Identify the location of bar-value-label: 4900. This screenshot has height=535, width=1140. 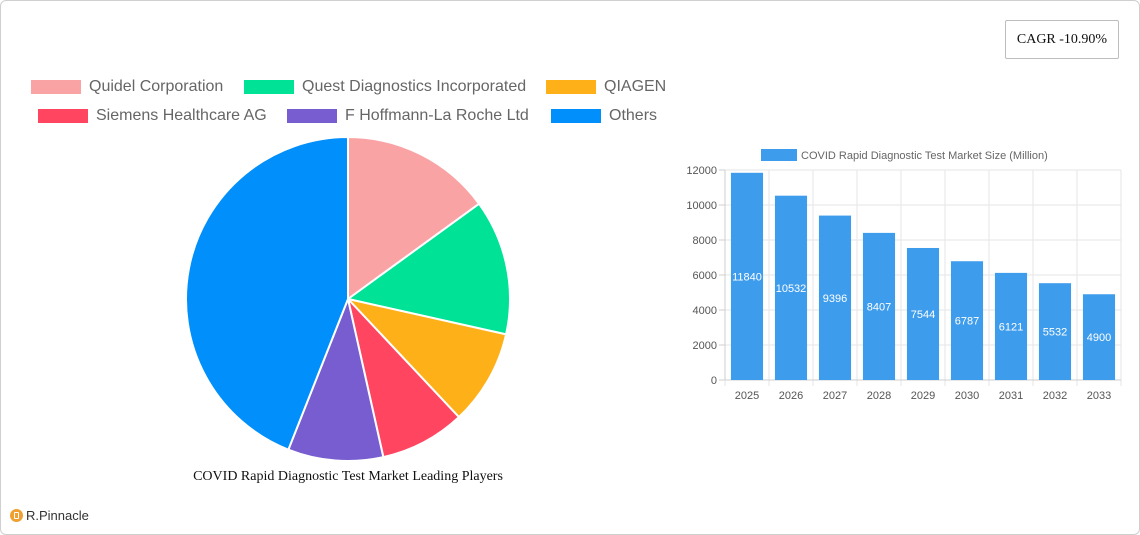
(1099, 338).